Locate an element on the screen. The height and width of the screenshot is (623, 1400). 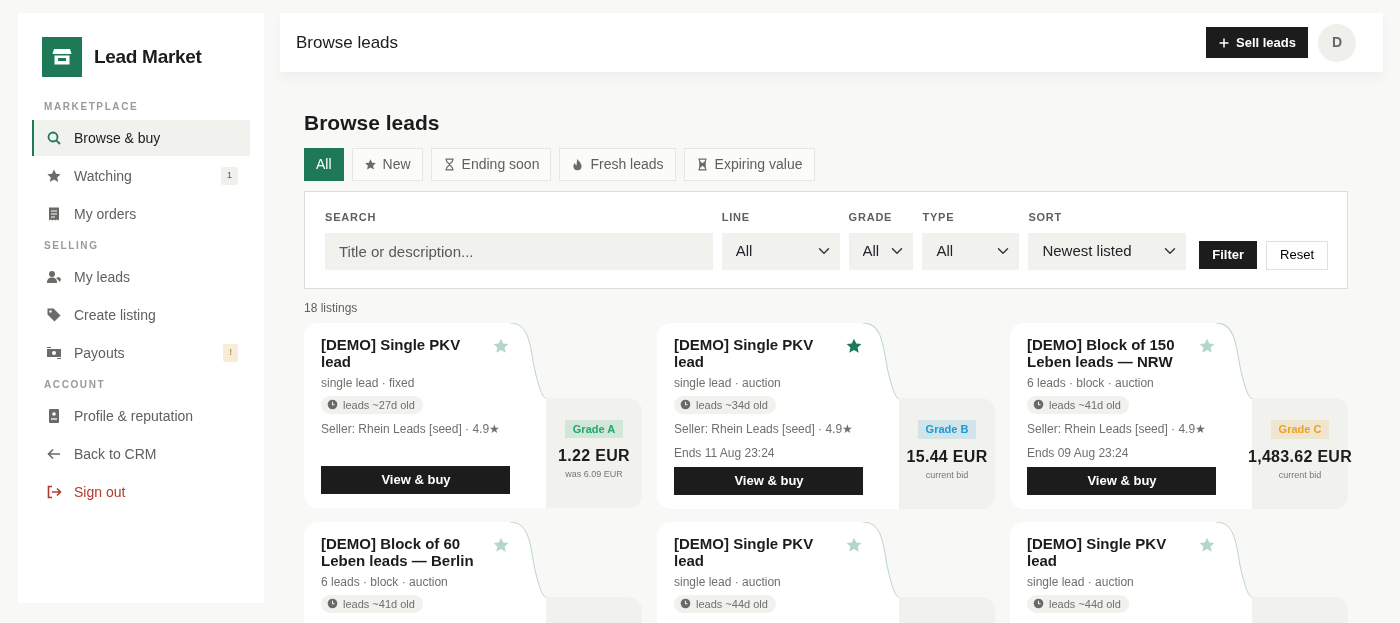
filter-tab: Fresh leads is located at coordinates (617, 165).